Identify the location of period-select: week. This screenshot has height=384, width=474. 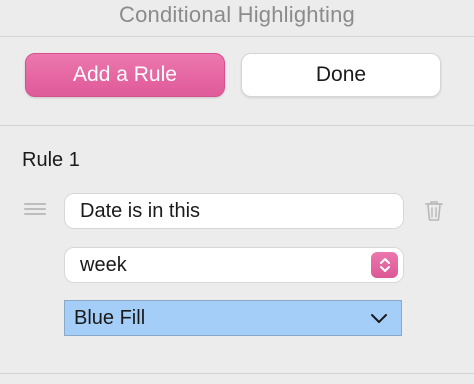
(234, 265).